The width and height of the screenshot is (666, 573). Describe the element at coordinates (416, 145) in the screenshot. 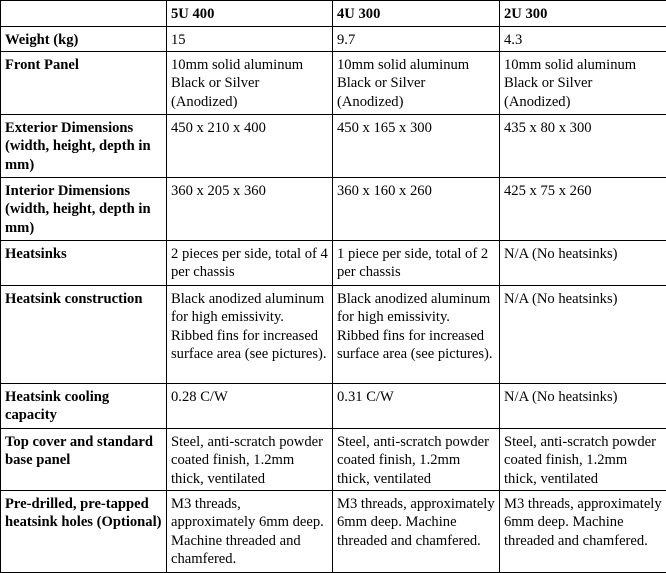

I see `cell-4u-300: 450 x 165 x 300` at that location.